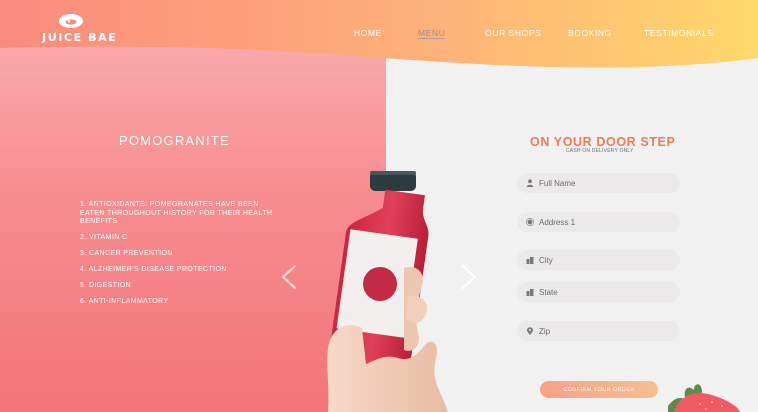 This screenshot has height=412, width=758. I want to click on next-arrow-icon, so click(469, 277).